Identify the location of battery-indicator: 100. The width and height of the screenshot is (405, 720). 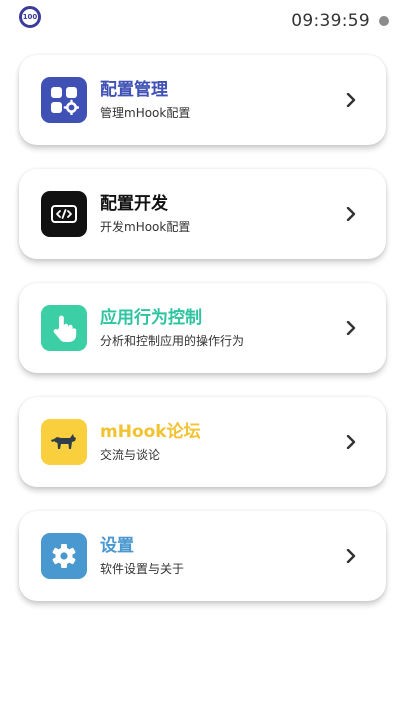
(30, 17).